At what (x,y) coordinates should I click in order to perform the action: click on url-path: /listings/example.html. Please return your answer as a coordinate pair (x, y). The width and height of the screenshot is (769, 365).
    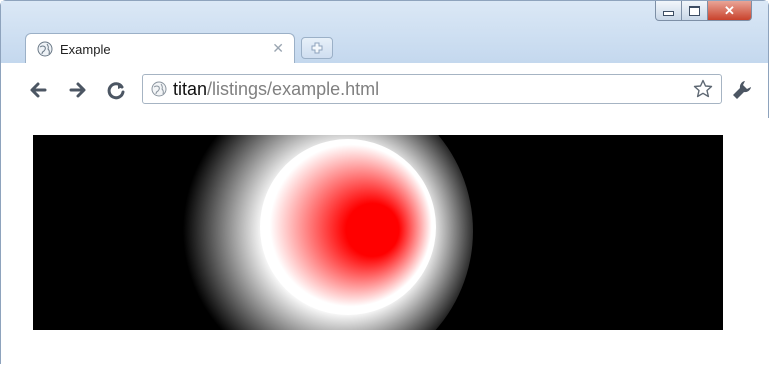
    Looking at the image, I should click on (293, 89).